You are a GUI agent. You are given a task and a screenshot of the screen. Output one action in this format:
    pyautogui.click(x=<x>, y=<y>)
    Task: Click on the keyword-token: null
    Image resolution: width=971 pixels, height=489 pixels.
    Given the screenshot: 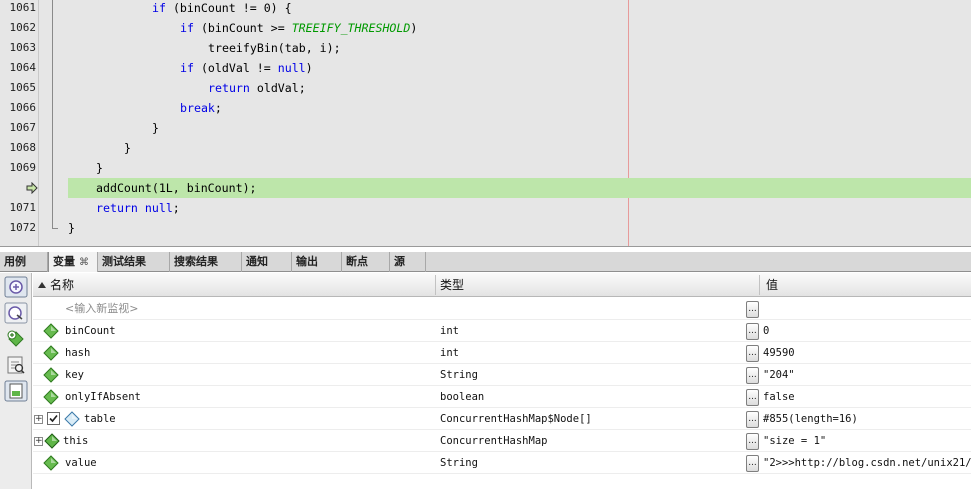 What is the action you would take?
    pyautogui.click(x=291, y=68)
    